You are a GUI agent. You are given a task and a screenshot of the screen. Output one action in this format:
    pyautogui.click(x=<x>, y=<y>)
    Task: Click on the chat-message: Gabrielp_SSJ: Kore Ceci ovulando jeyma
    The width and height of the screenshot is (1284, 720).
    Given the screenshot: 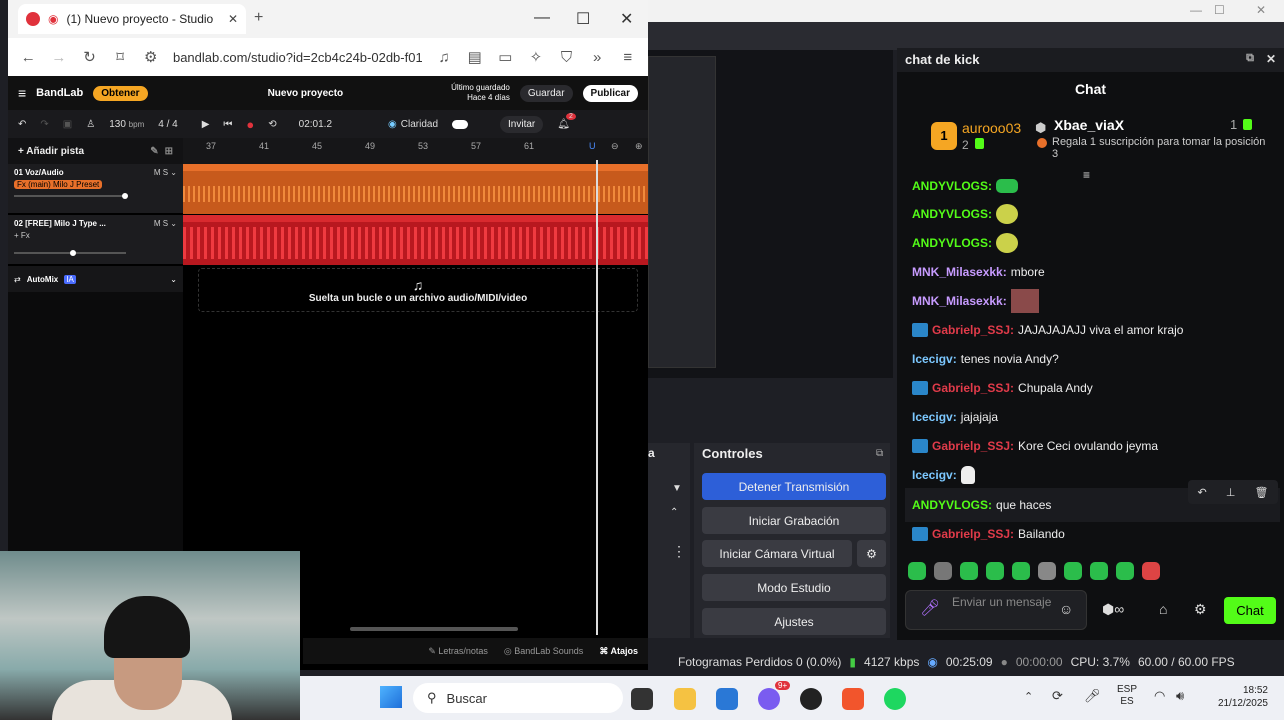 What is the action you would take?
    pyautogui.click(x=1035, y=446)
    